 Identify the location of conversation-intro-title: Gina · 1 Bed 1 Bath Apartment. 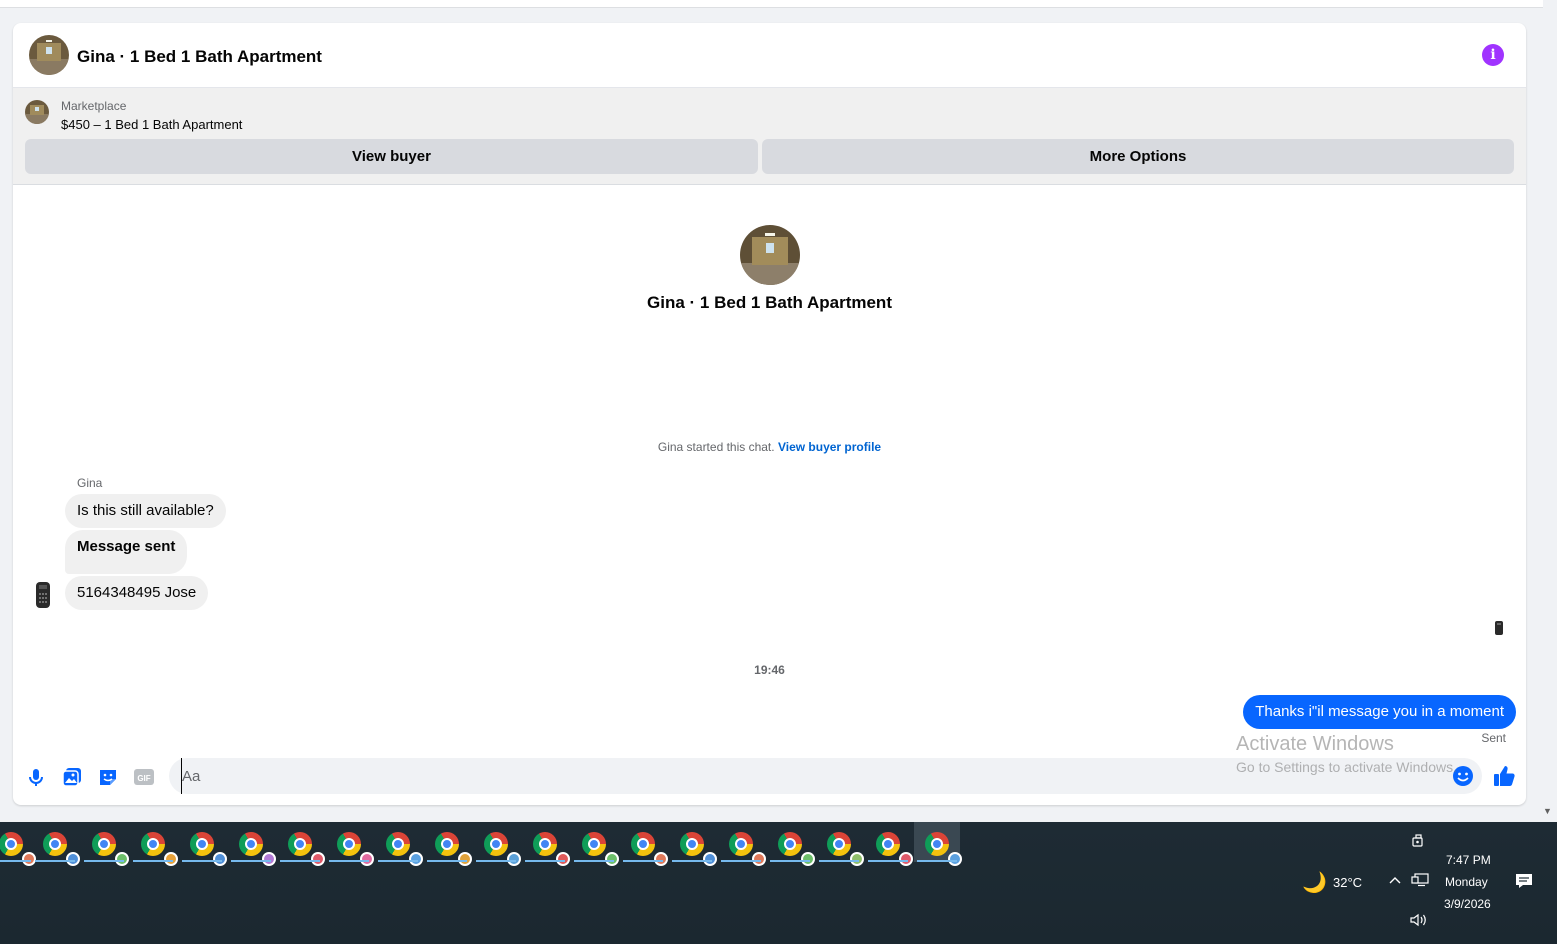
(769, 302).